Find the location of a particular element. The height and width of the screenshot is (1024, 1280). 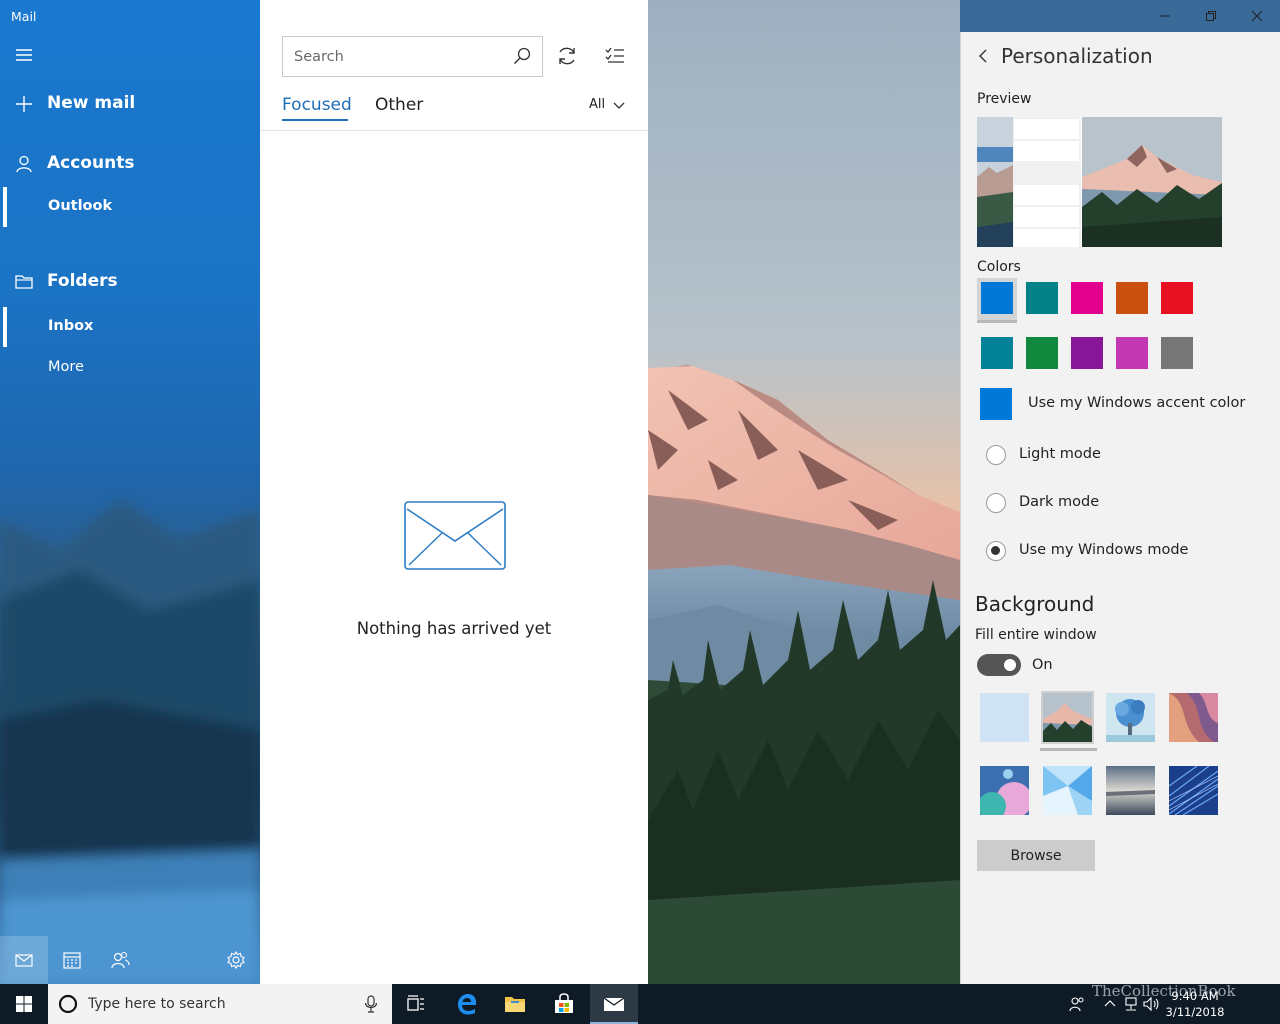

restore-icon is located at coordinates (1211, 16).